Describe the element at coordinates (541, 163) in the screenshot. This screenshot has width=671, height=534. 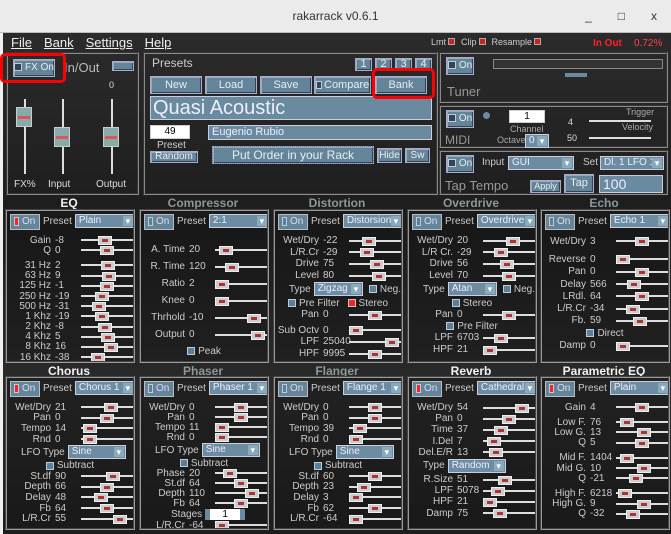
I see `tap-input-select: GUI` at that location.